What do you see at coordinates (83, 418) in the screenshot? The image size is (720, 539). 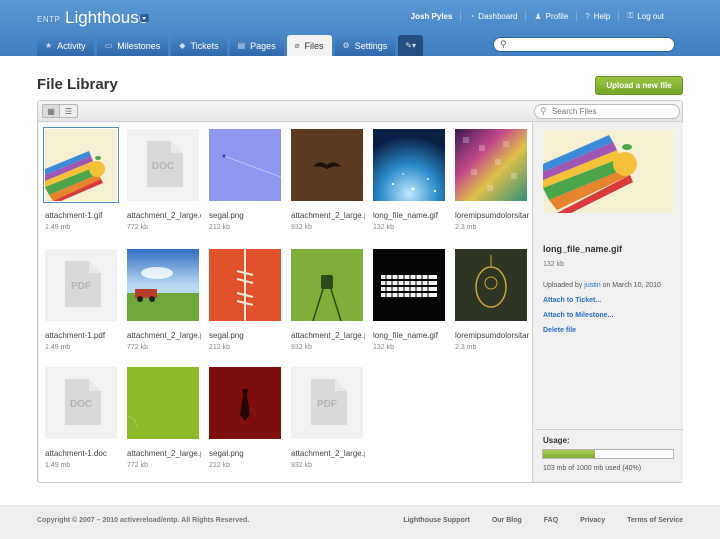 I see `file-item: DOC attachment-1.doc 1.49 mb` at bounding box center [83, 418].